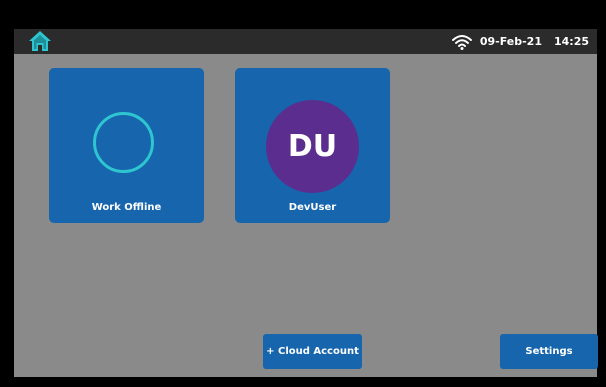 This screenshot has height=387, width=606. Describe the element at coordinates (549, 351) in the screenshot. I see `settings-button: Settings` at that location.